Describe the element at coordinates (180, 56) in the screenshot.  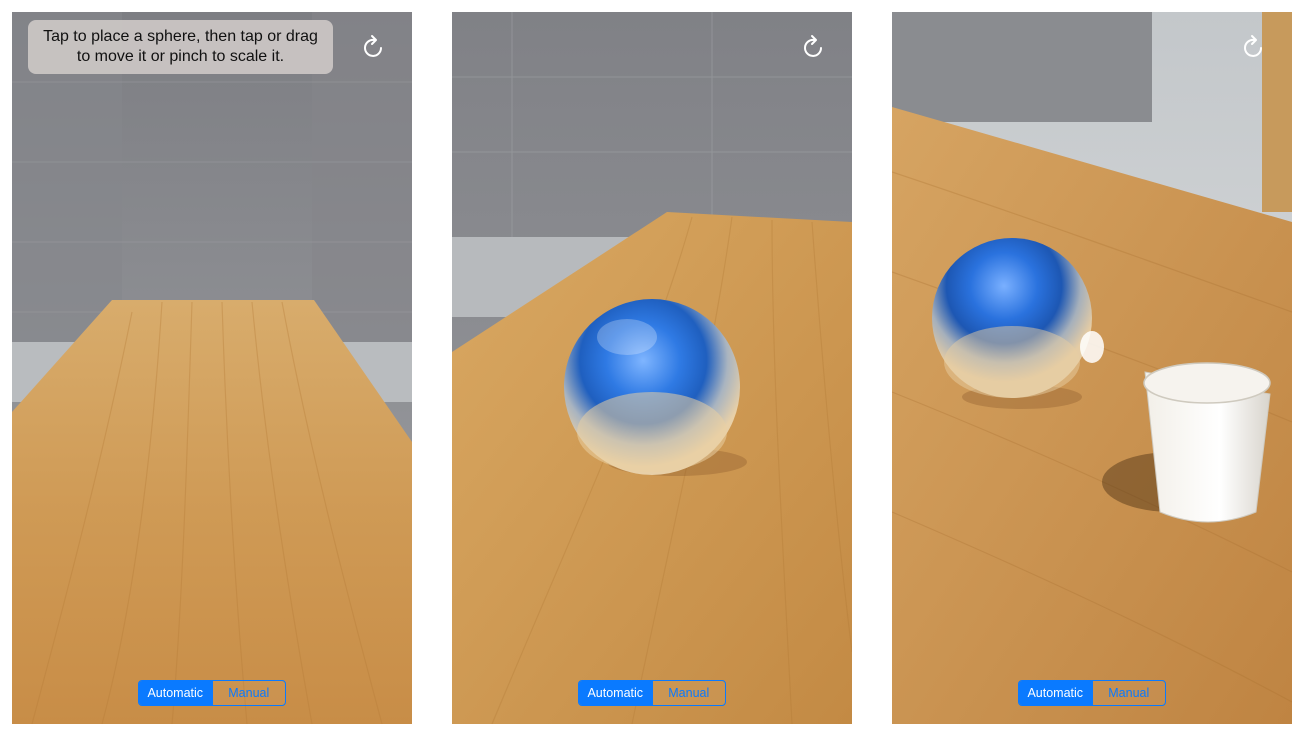
I see `instruction-line-2: to move it or pinch to scale it.` at that location.